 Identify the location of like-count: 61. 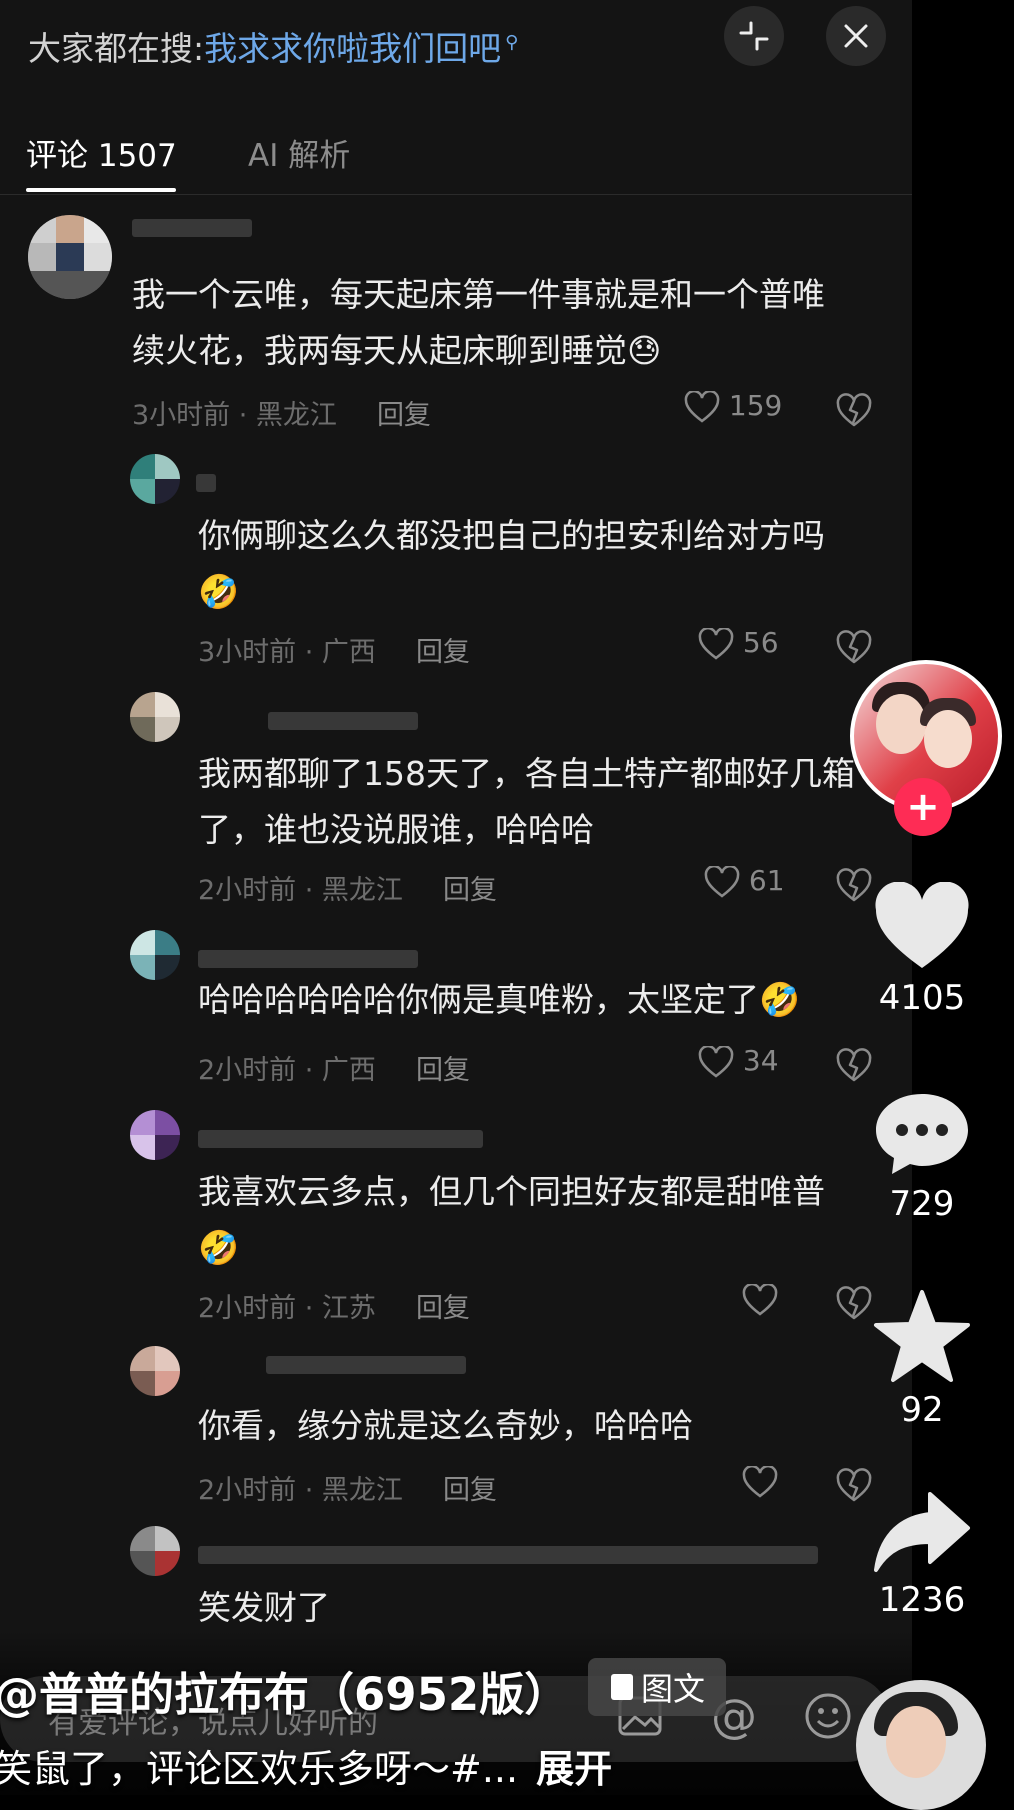
(766, 880).